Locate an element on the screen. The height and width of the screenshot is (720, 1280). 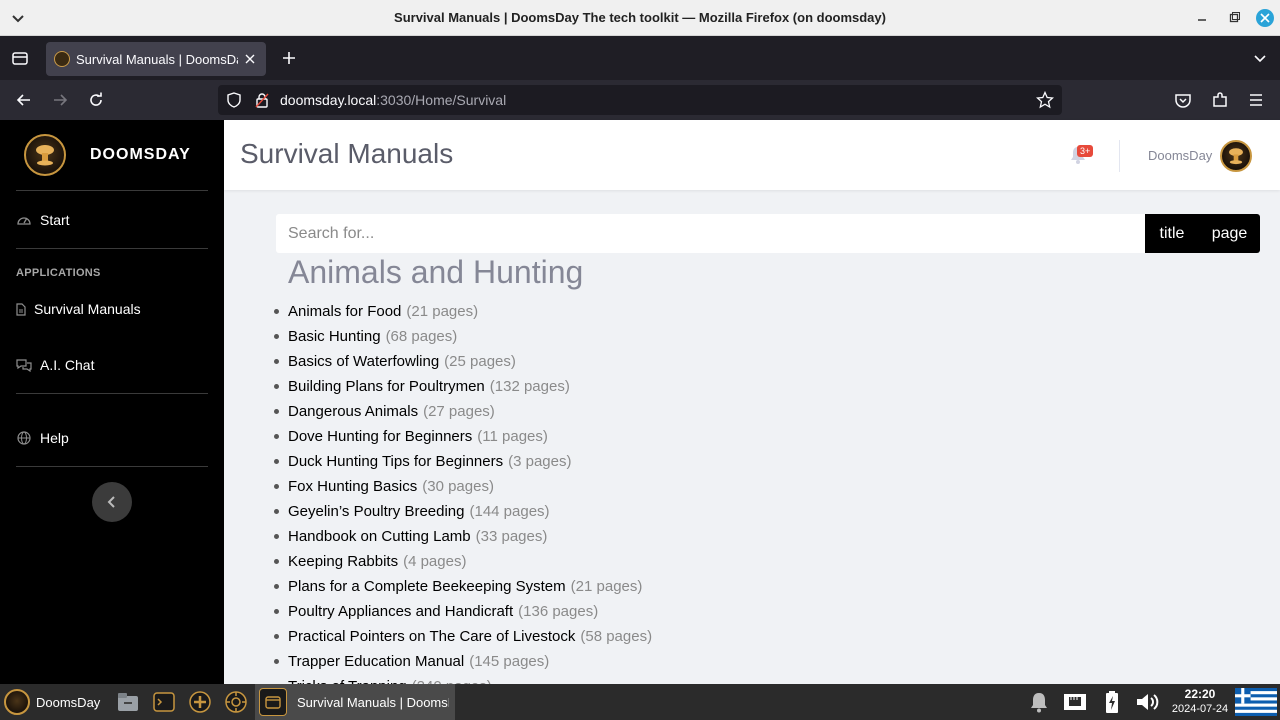
manual-title-link: Geyelin’s Poultry Breeding is located at coordinates (376, 511).